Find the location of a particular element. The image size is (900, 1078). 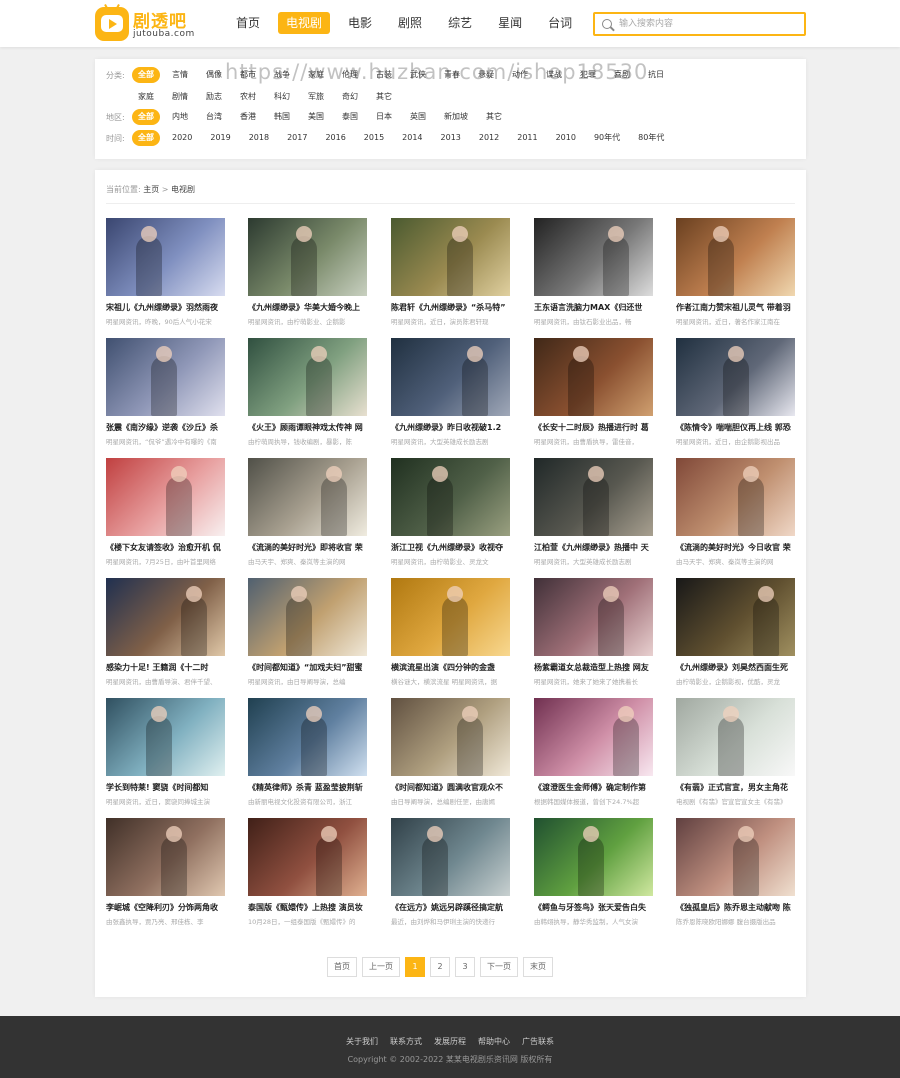

filter-option: 言情 is located at coordinates (180, 75).